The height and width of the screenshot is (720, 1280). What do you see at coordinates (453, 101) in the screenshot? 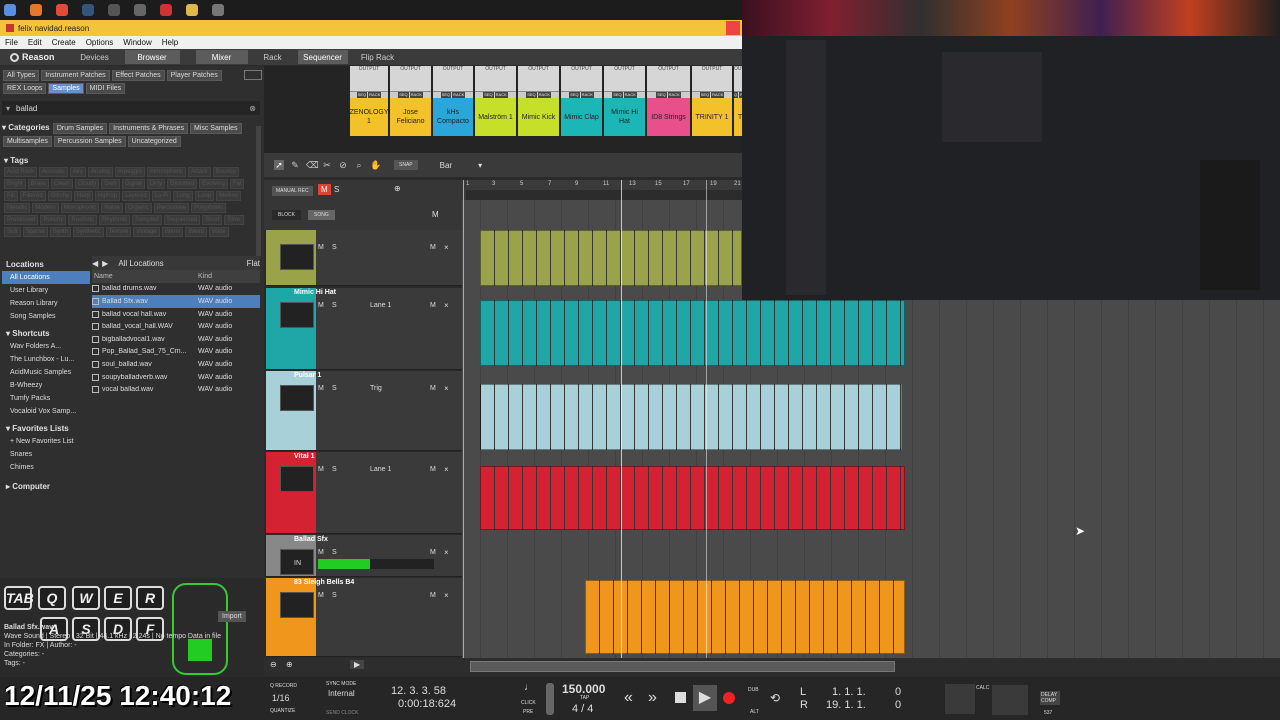
I see `rack-device: OUTPUT SEQ RACK kHs Compacto` at bounding box center [453, 101].